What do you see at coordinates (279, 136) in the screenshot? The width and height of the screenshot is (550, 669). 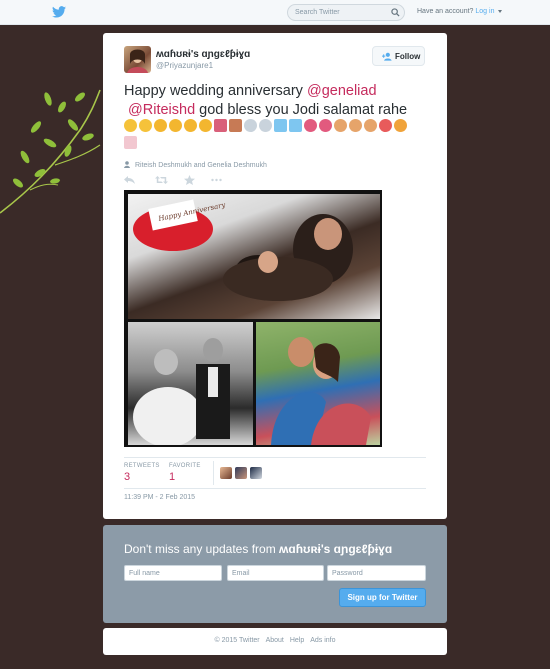 I see `emoji-row` at bounding box center [279, 136].